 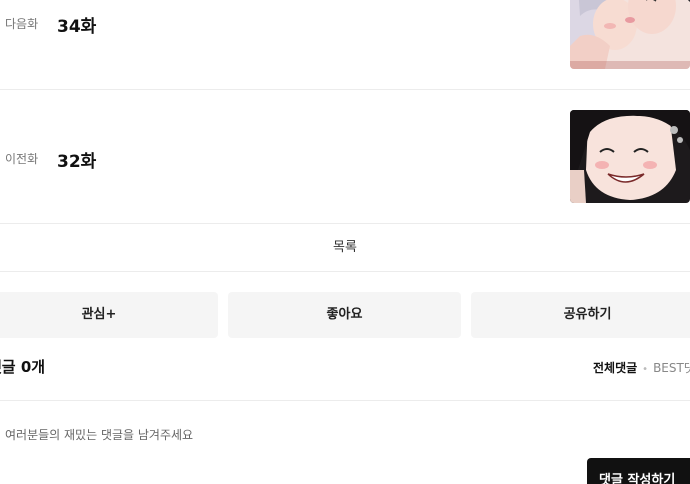 I want to click on comments-divider, so click(x=345, y=400).